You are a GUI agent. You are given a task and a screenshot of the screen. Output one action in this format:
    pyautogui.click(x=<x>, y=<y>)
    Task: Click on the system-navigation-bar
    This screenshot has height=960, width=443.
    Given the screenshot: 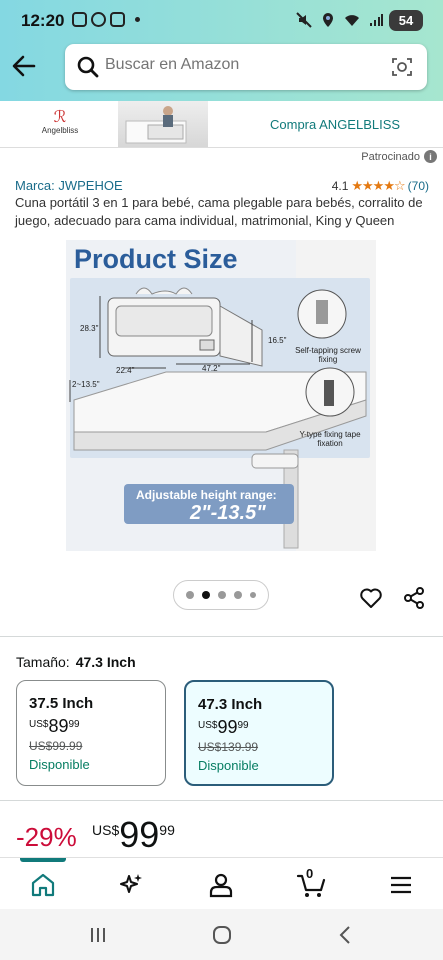 What is the action you would take?
    pyautogui.click(x=221, y=934)
    